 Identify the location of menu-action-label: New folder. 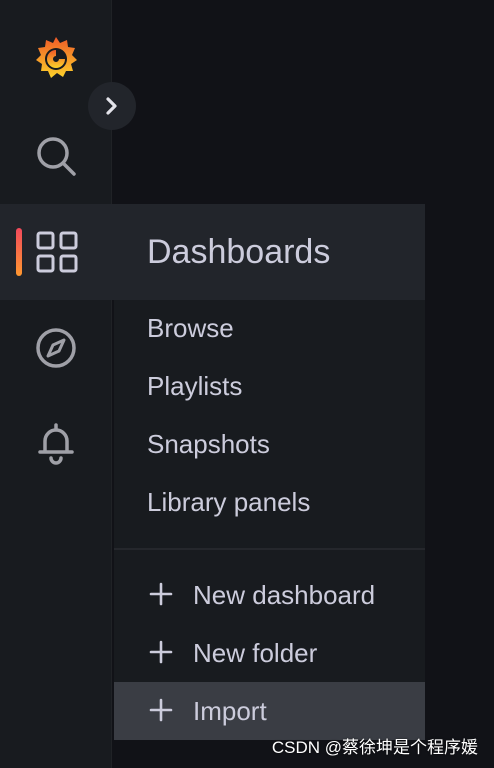
(255, 653).